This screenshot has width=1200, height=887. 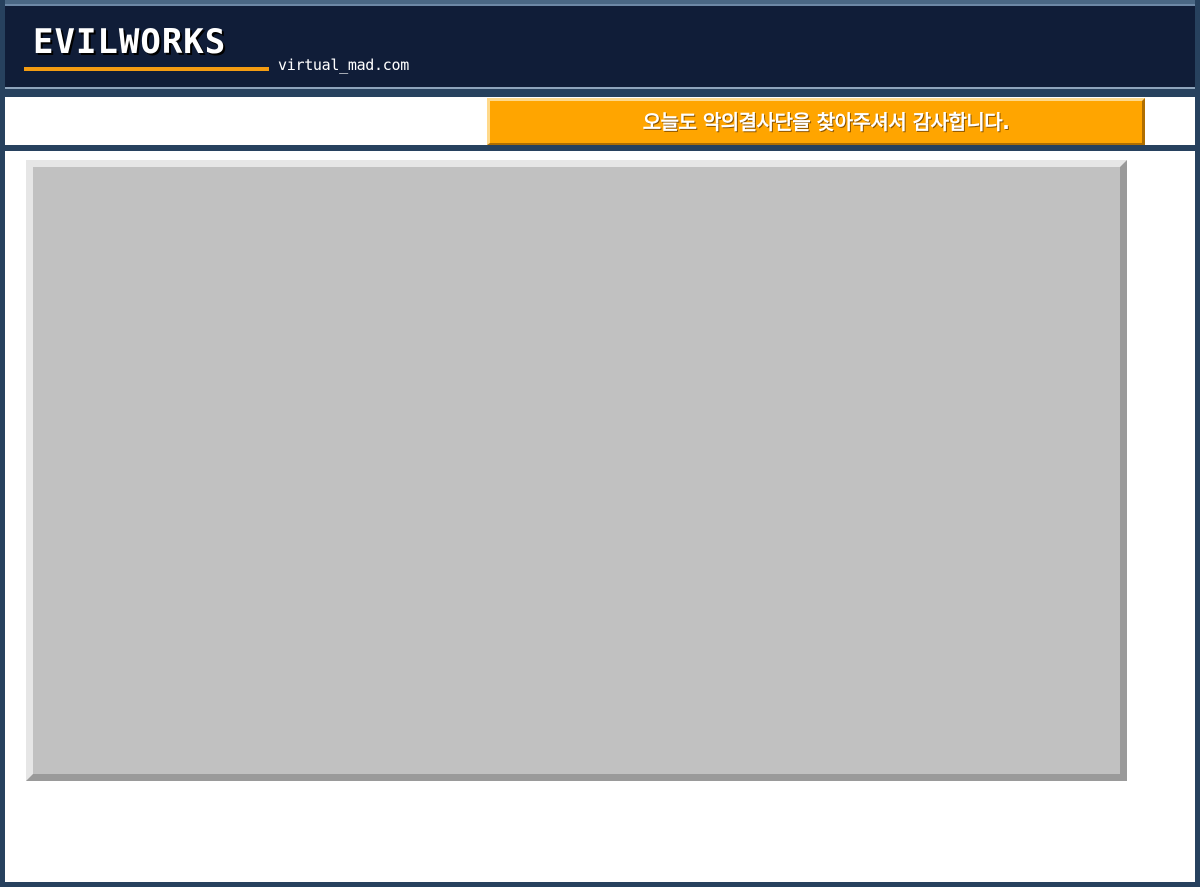 I want to click on frame-border-right, so click(x=1197, y=443).